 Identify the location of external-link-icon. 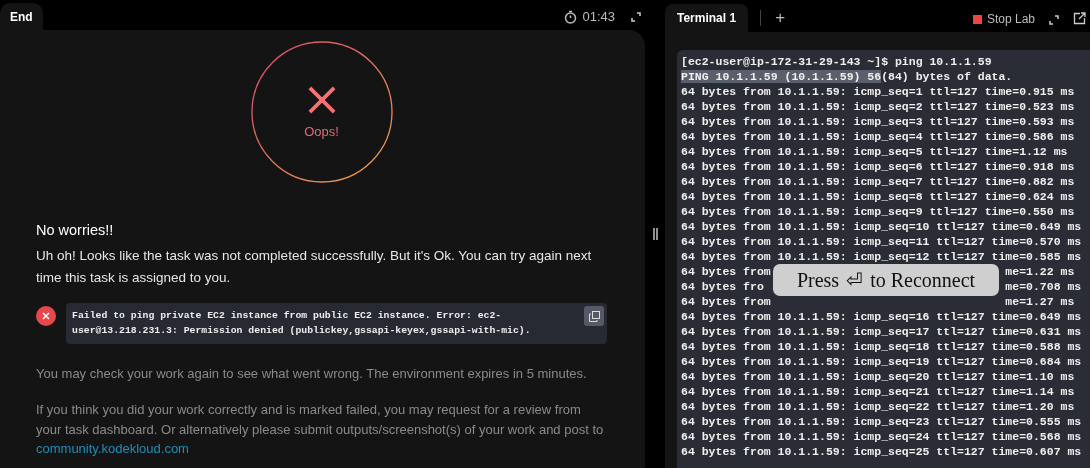
(1079, 18).